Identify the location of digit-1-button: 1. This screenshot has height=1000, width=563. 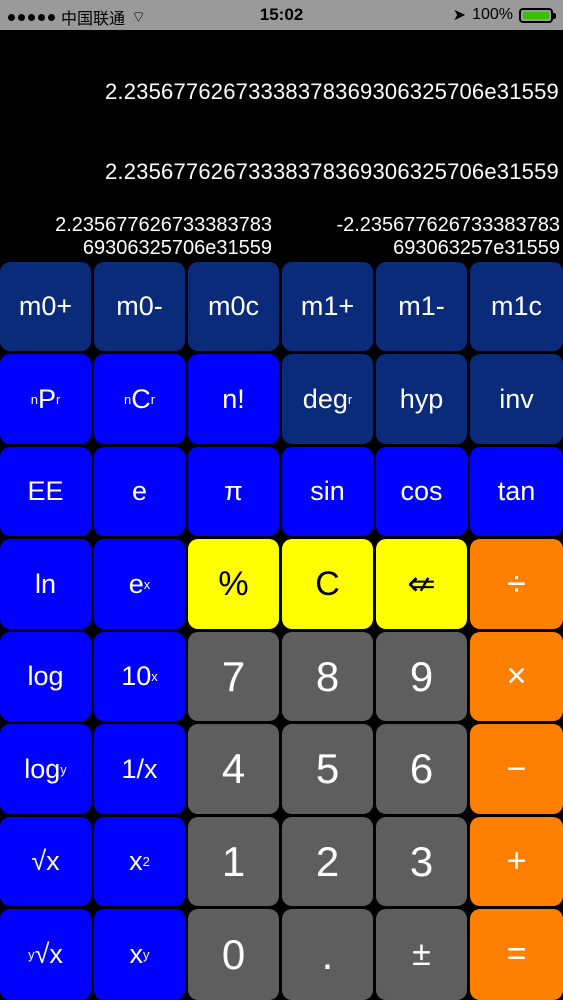
(233, 861).